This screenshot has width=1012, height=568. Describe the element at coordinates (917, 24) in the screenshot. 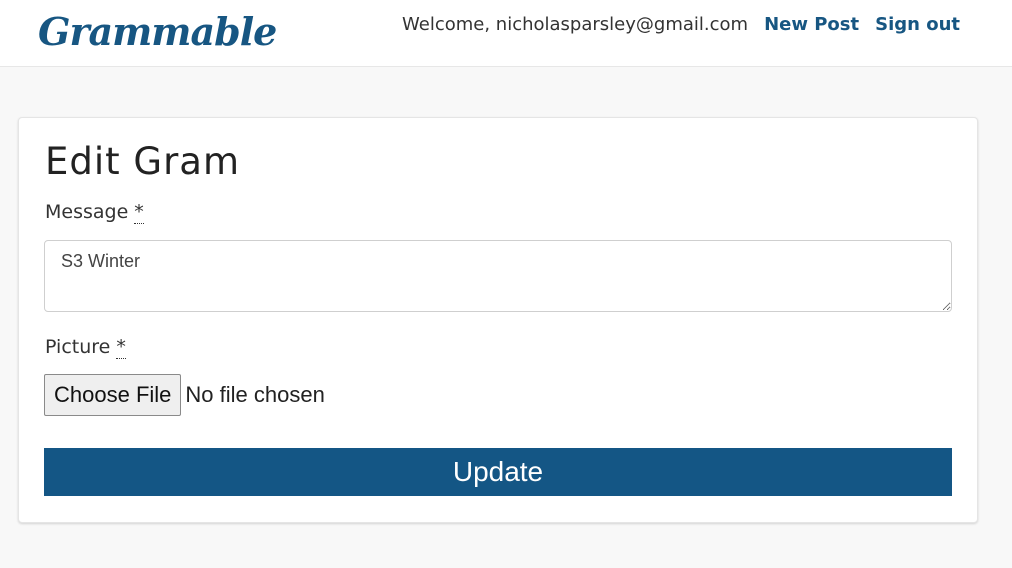

I see `sign-out-link: Sign out` at that location.